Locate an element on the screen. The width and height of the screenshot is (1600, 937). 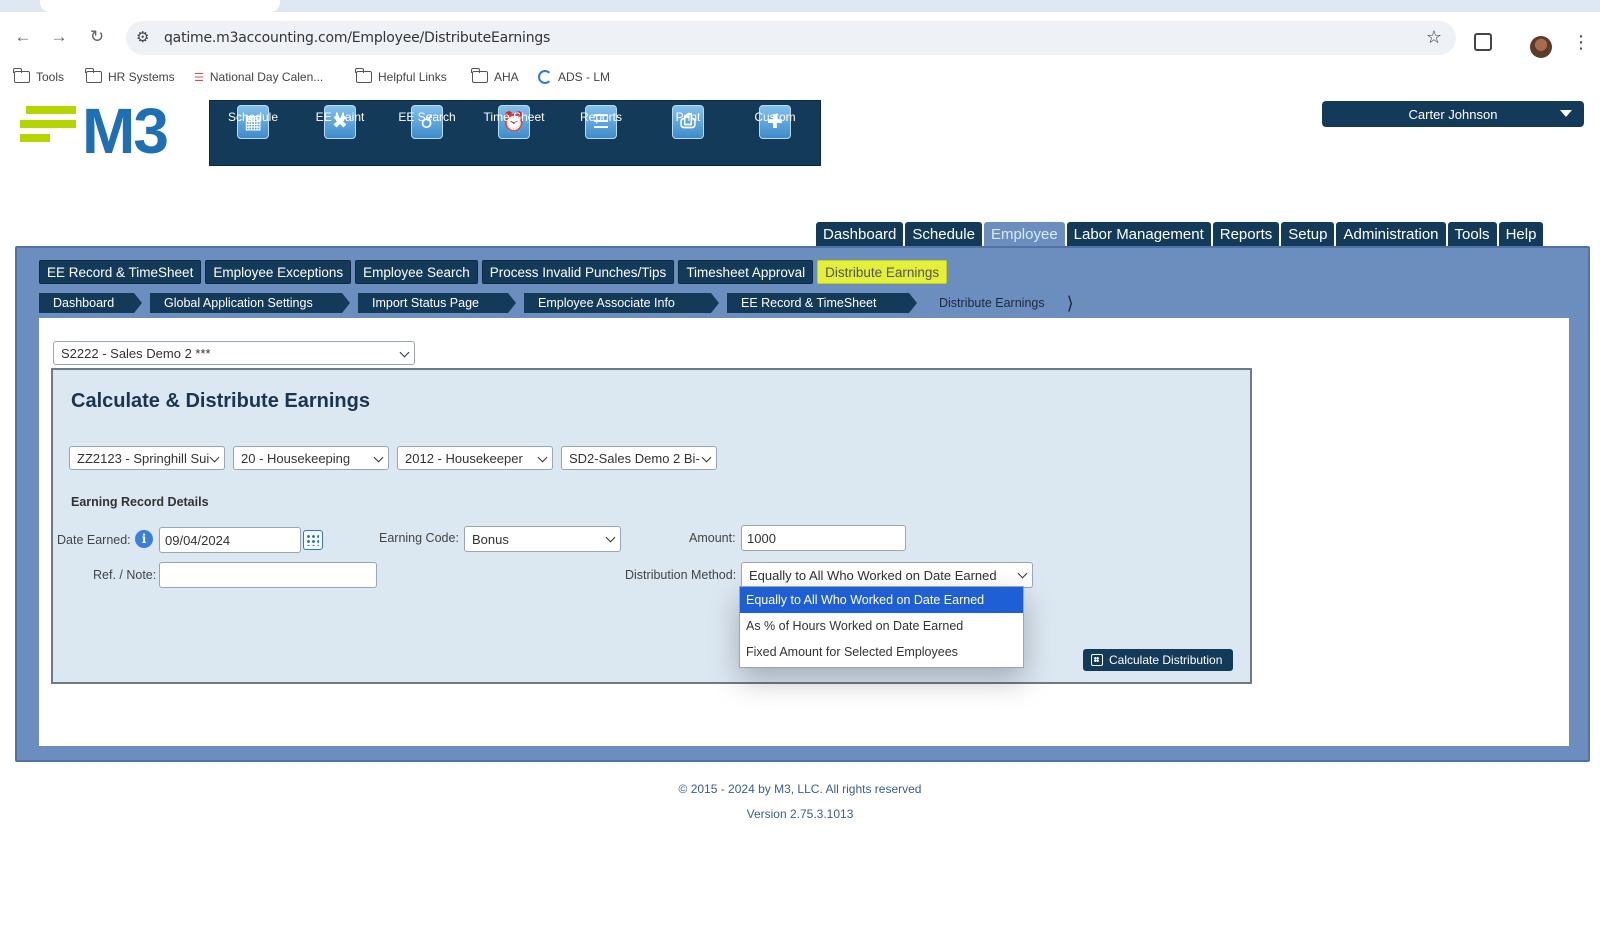
earning-code-label: Earning Code: is located at coordinates (419, 538).